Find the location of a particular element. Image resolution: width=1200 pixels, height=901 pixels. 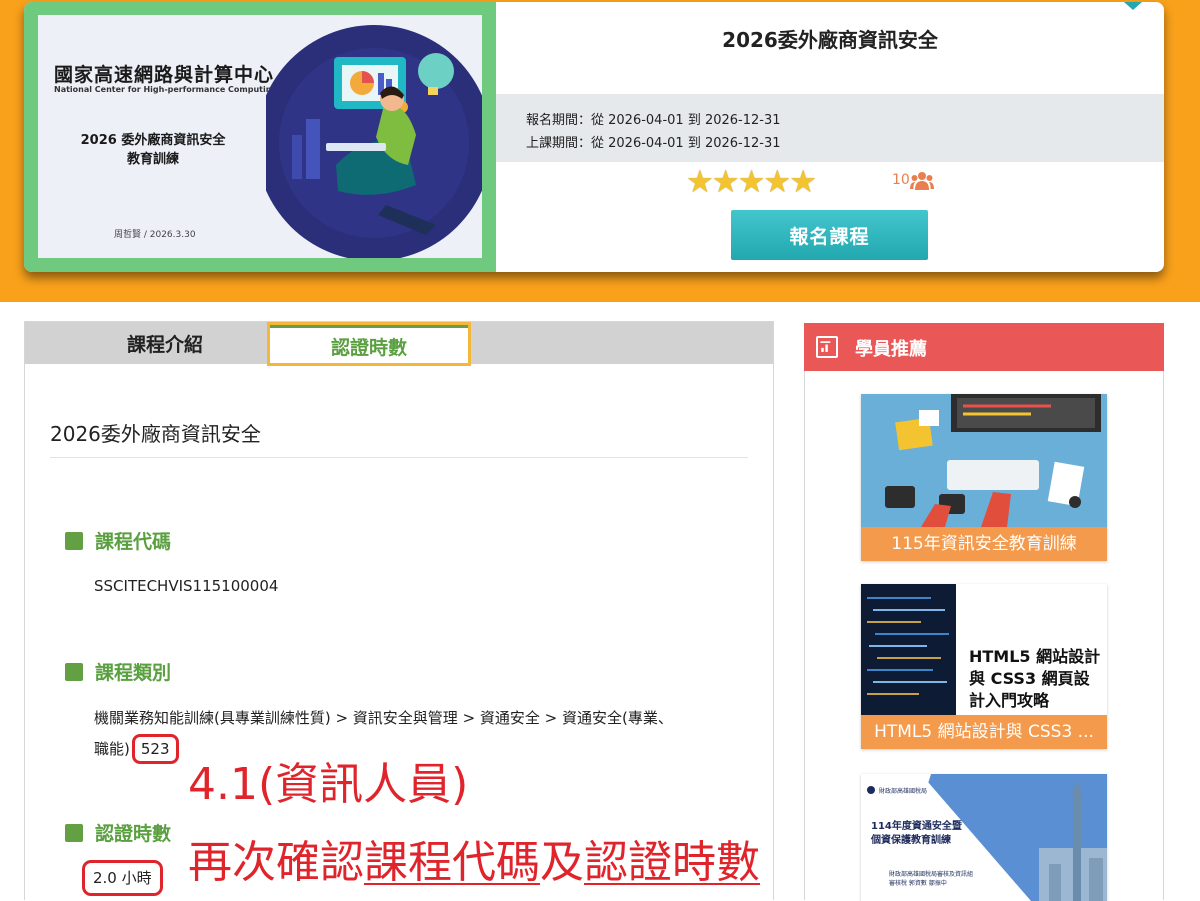

annotation-note-2-part1: 再次確認 is located at coordinates (276, 862).